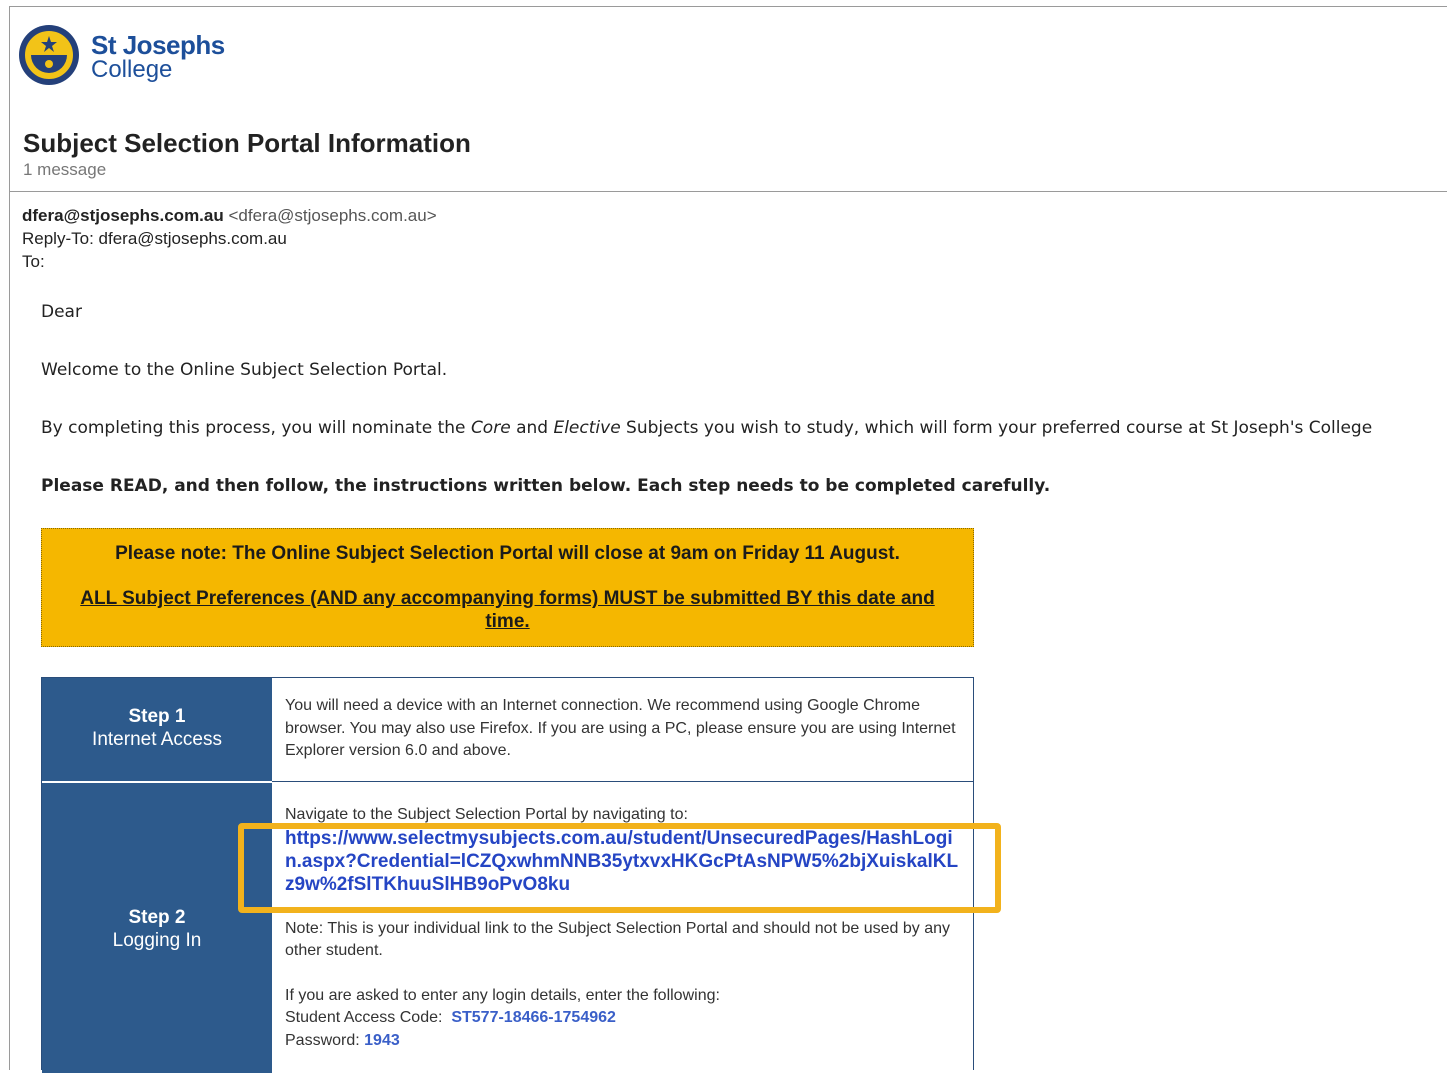 Image resolution: width=1447 pixels, height=1073 pixels. Describe the element at coordinates (587, 428) in the screenshot. I see `intro-elective: Elective` at that location.